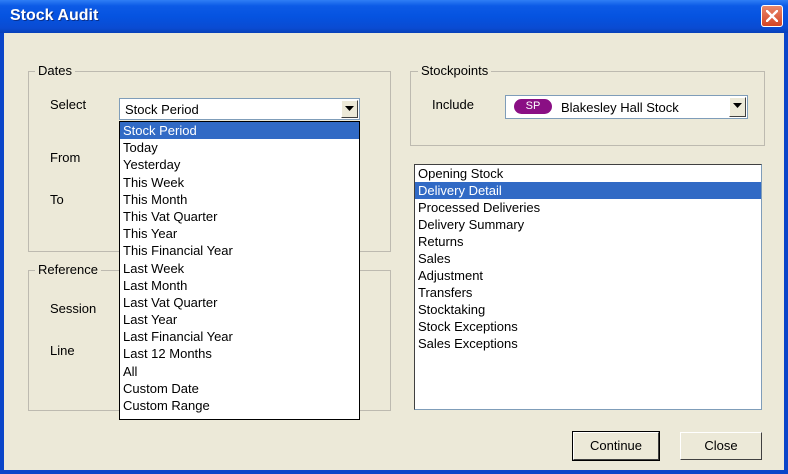  I want to click on report-type-item: Sales, so click(588, 258).